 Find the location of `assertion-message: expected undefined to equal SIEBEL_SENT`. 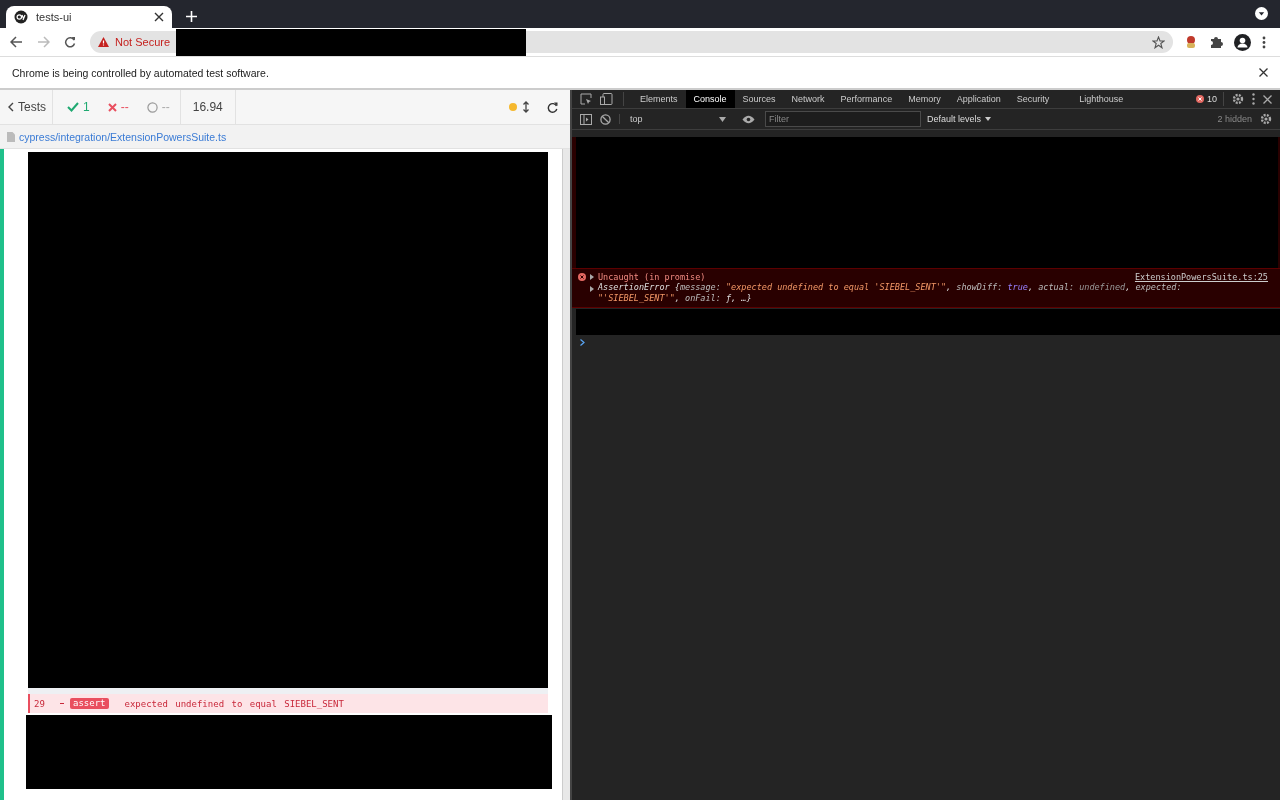

assertion-message: expected undefined to equal SIEBEL_SENT is located at coordinates (234, 703).